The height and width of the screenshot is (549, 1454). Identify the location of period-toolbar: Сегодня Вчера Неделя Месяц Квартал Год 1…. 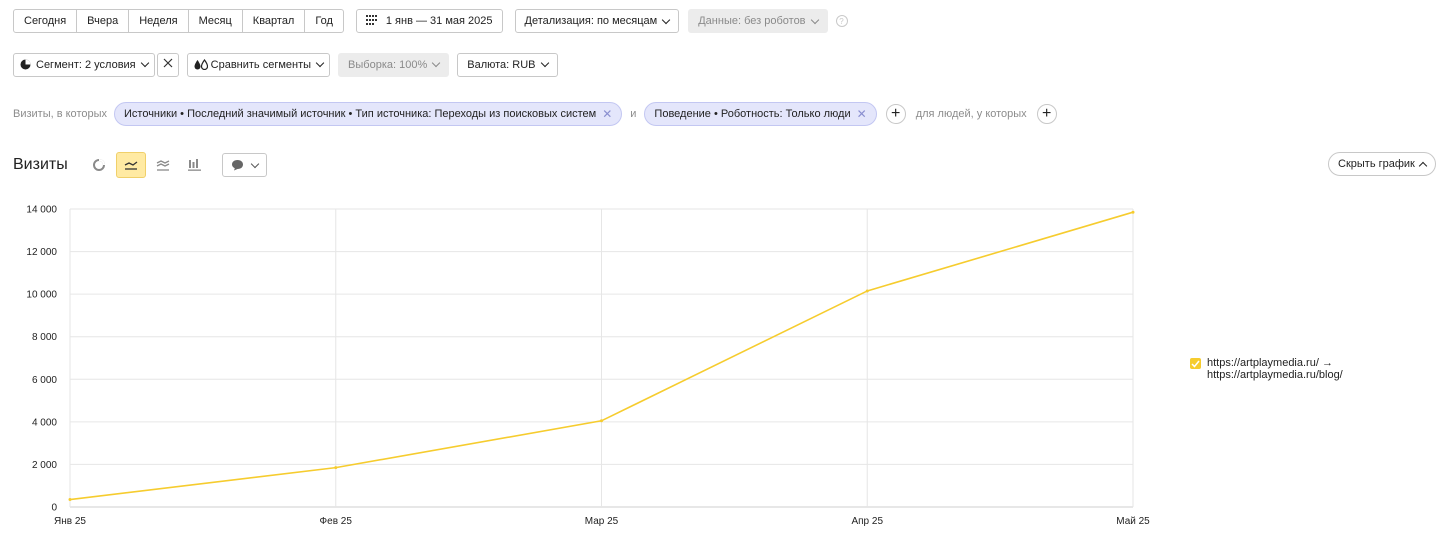
(430, 21).